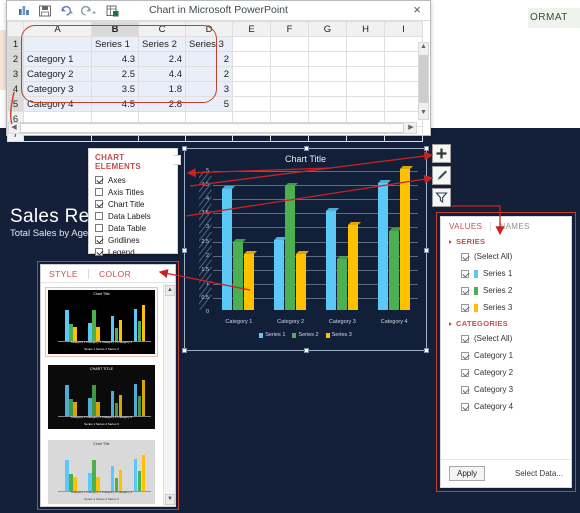 The height and width of the screenshot is (513, 580). Describe the element at coordinates (365, 89) in the screenshot. I see `cell-h4` at that location.